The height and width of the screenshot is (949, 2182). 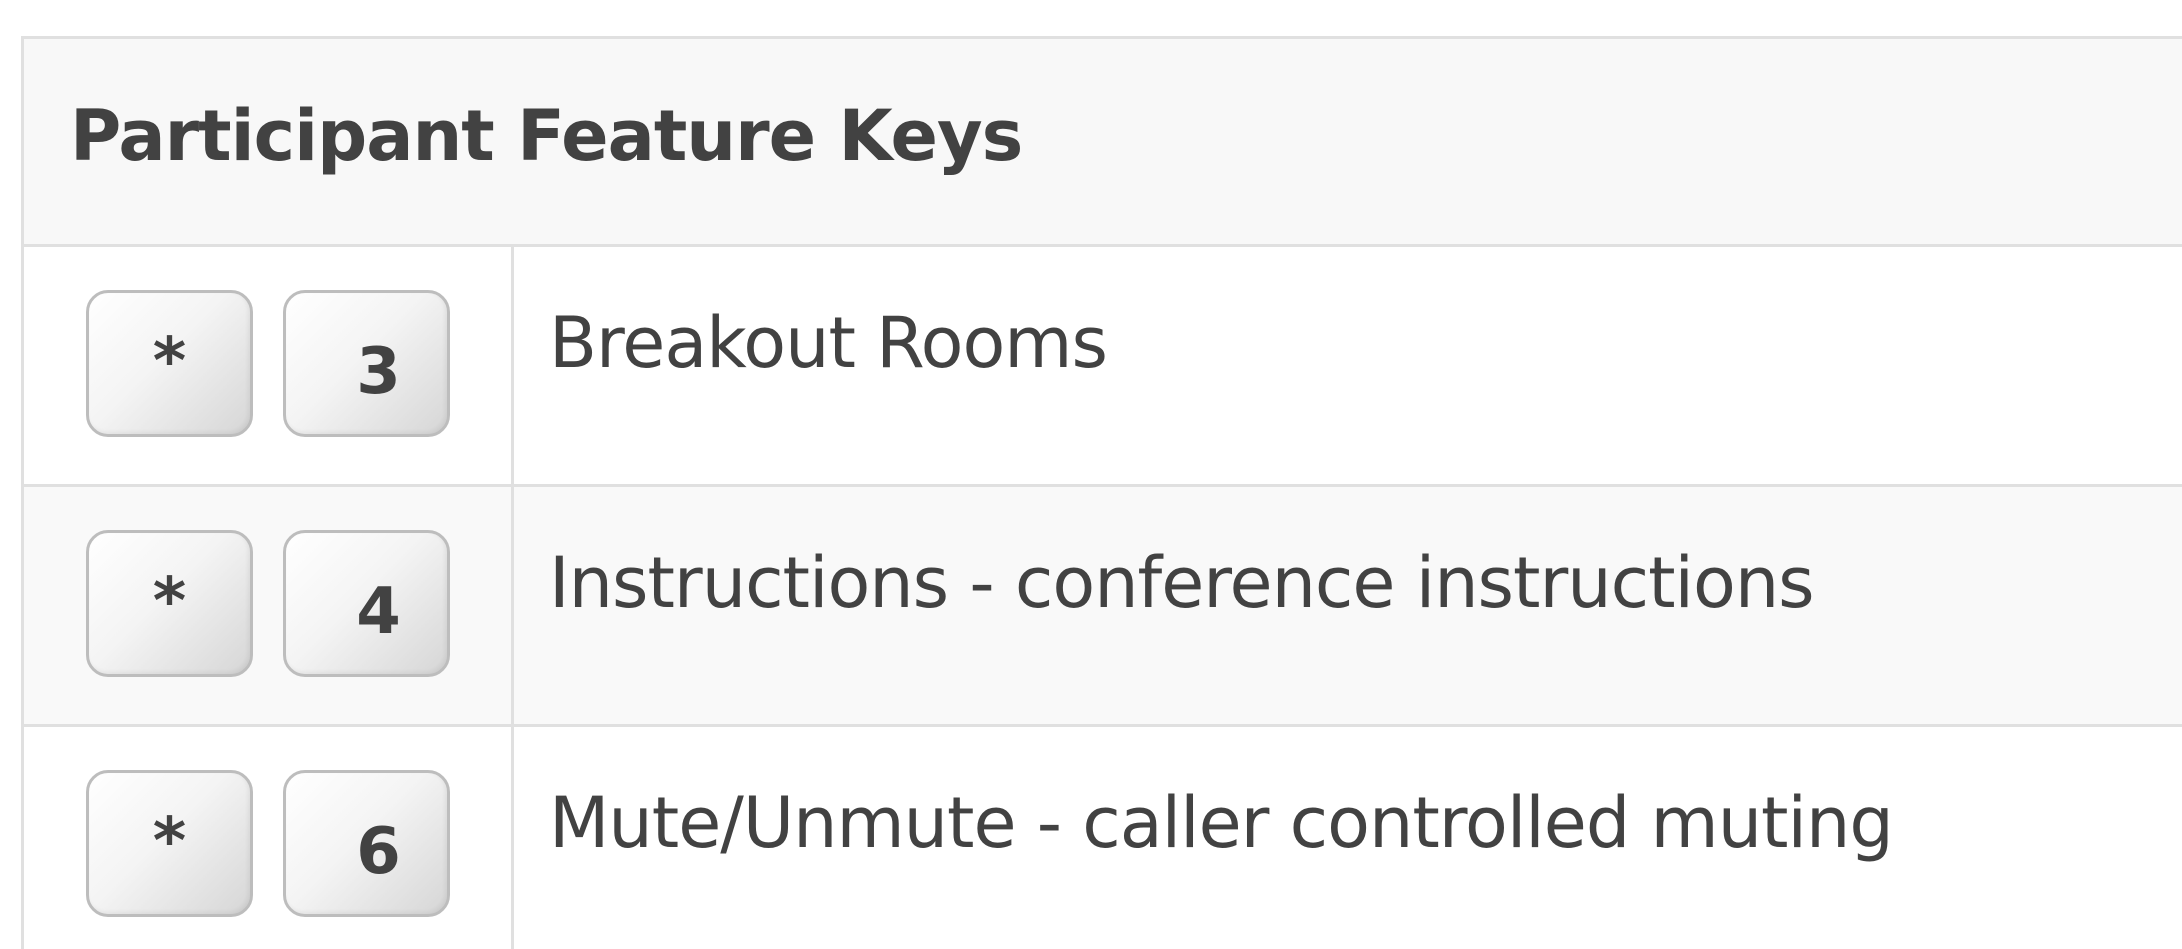 What do you see at coordinates (828, 343) in the screenshot?
I see `feature-description: Breakout Rooms` at bounding box center [828, 343].